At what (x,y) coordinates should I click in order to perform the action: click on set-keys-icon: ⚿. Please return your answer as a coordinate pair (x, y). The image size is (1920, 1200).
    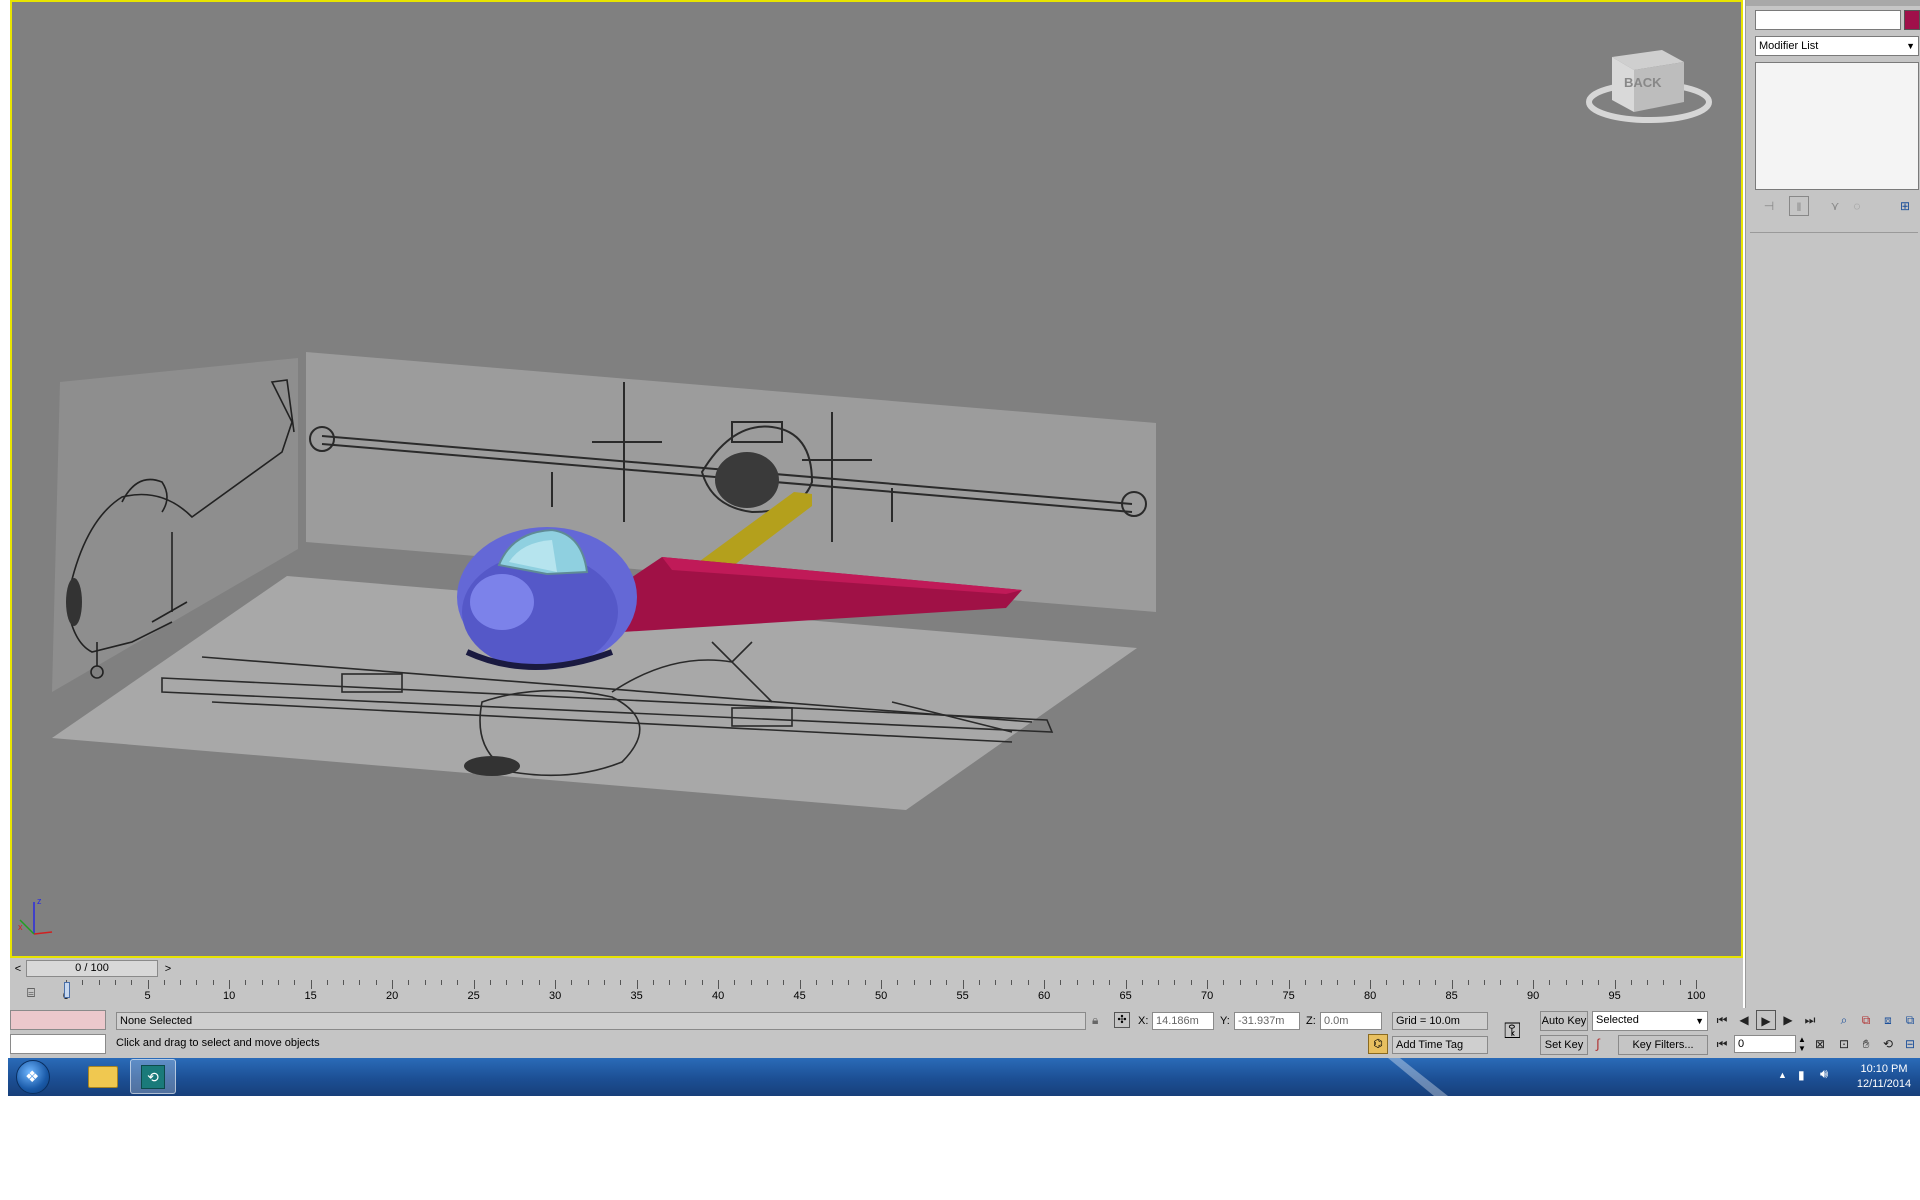
    Looking at the image, I should click on (1512, 1031).